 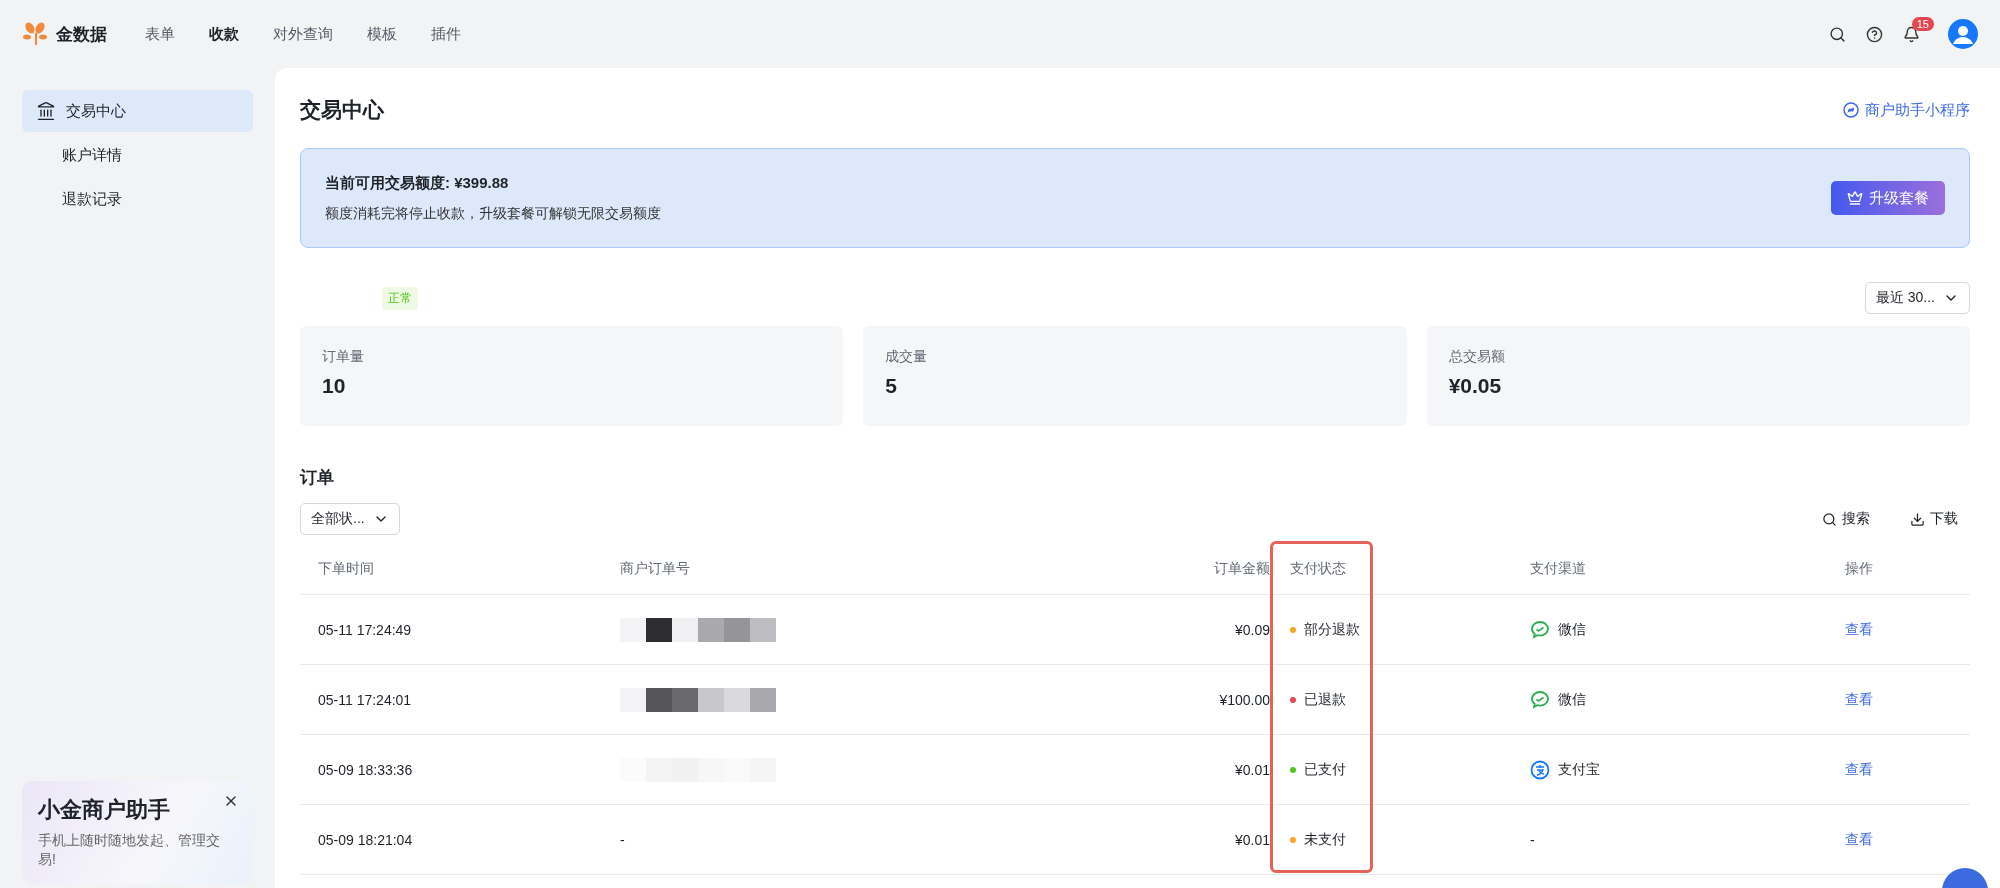 What do you see at coordinates (137, 111) in the screenshot?
I see `sidebar-item: 交易中心` at bounding box center [137, 111].